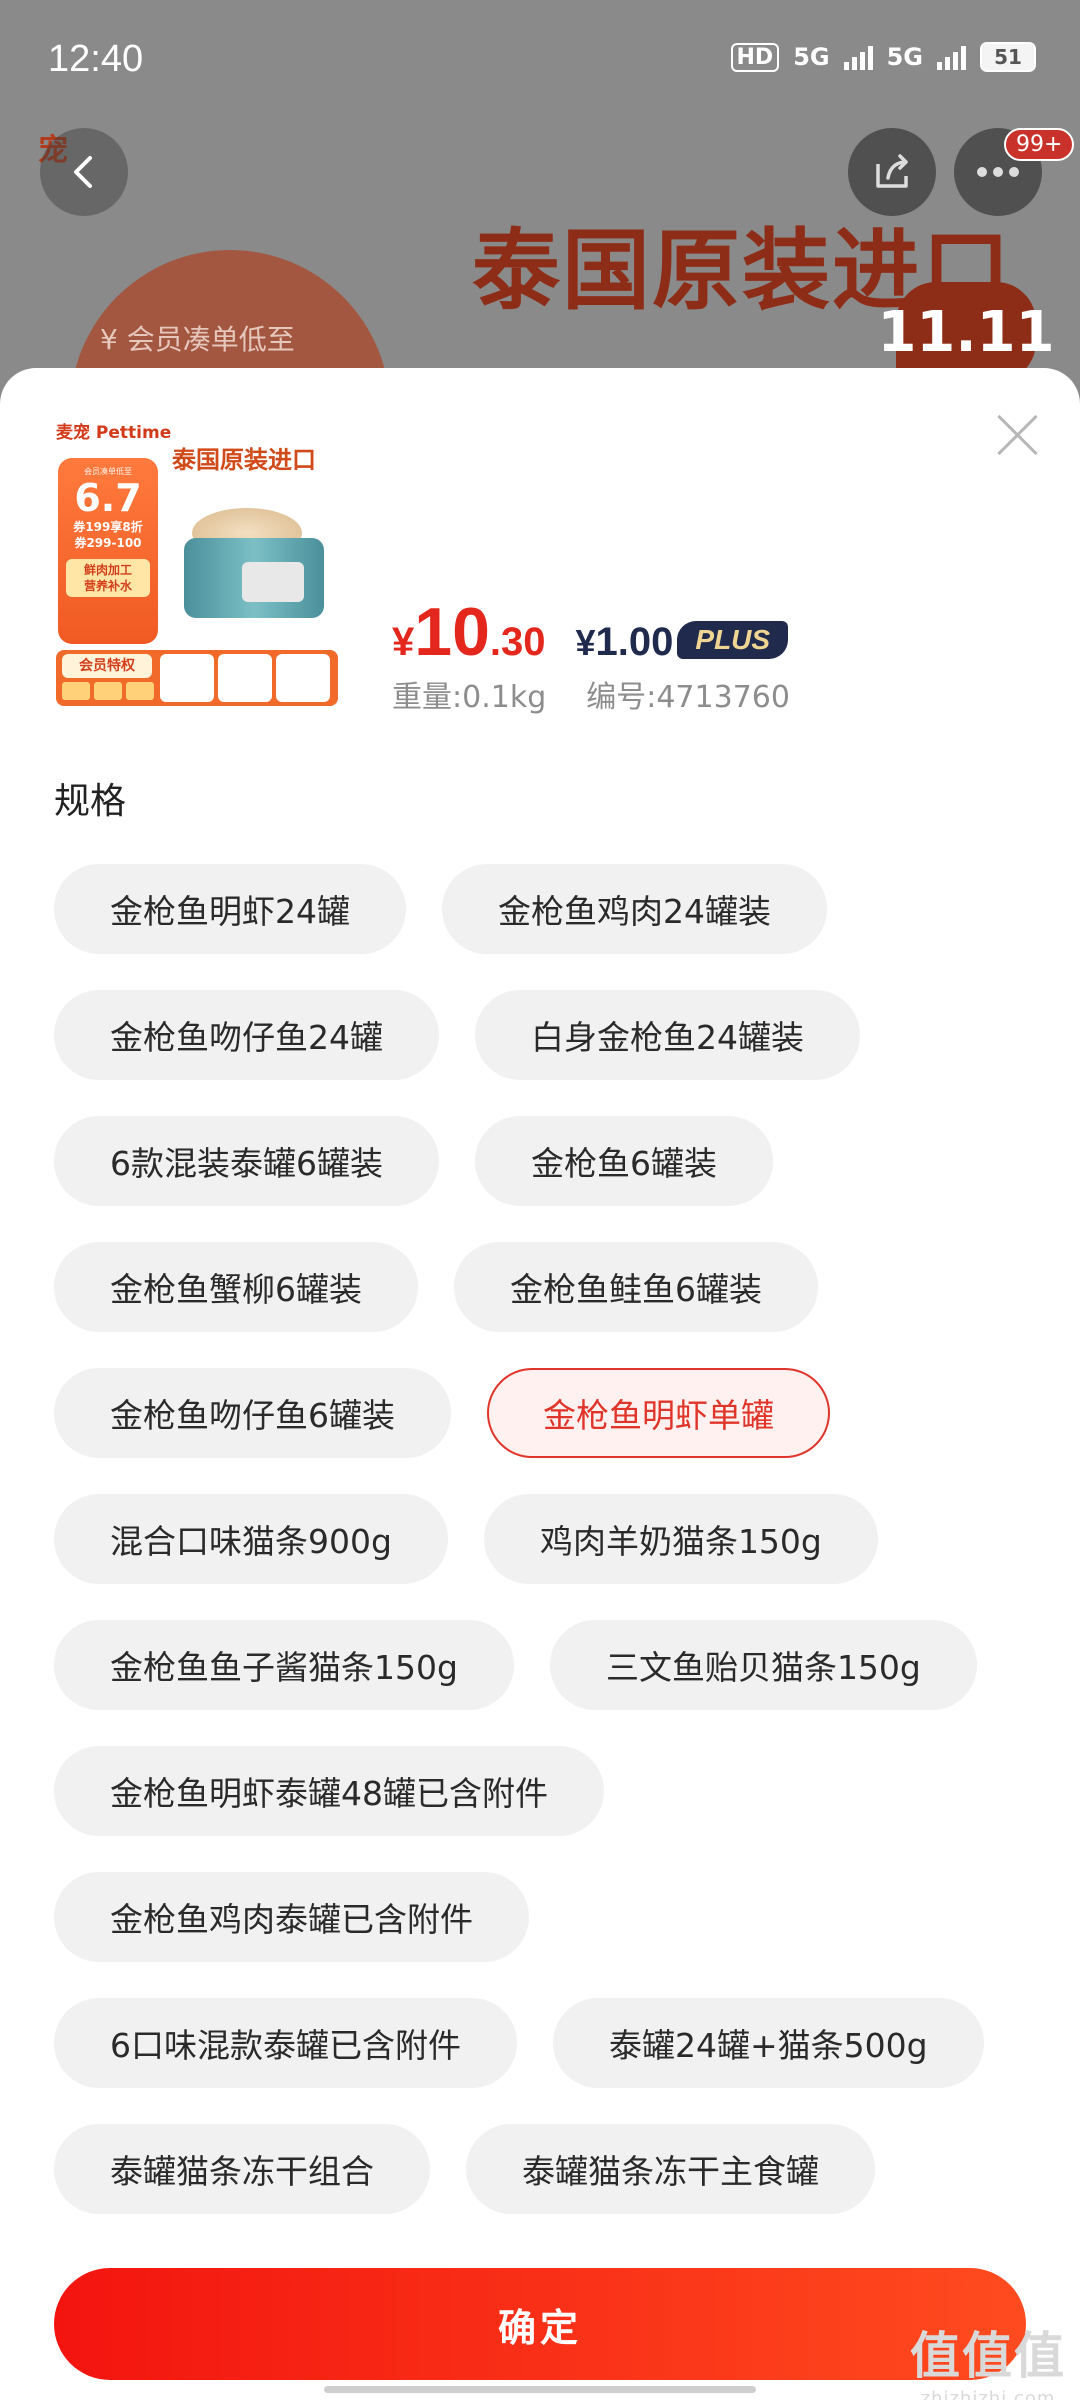 The height and width of the screenshot is (2400, 1080). What do you see at coordinates (883, 57) in the screenshot?
I see `status-icons: HD 5G 5G 51` at bounding box center [883, 57].